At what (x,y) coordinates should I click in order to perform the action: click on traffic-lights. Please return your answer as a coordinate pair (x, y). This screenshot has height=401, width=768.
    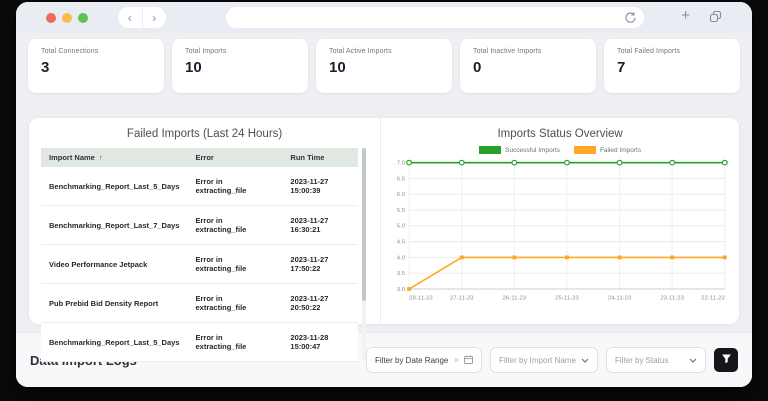
    Looking at the image, I should click on (67, 18).